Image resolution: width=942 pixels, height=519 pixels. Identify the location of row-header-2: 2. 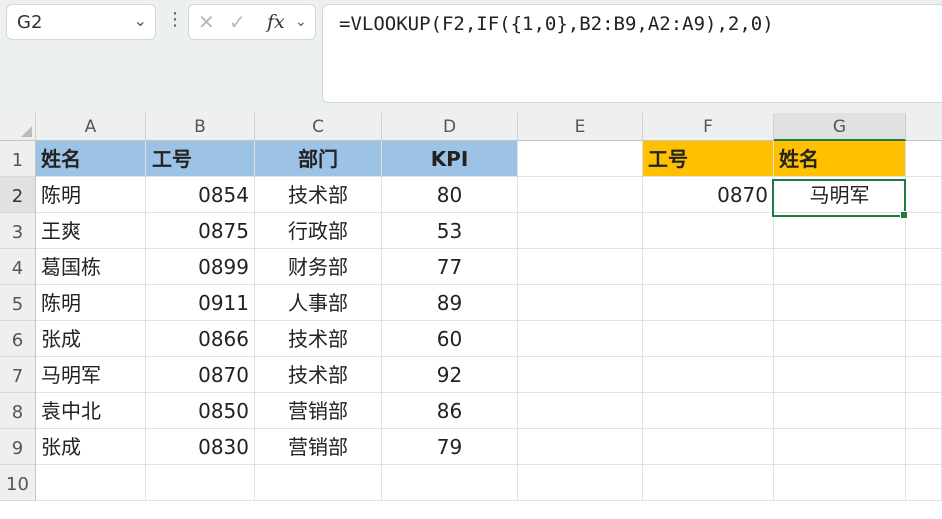
(18, 195).